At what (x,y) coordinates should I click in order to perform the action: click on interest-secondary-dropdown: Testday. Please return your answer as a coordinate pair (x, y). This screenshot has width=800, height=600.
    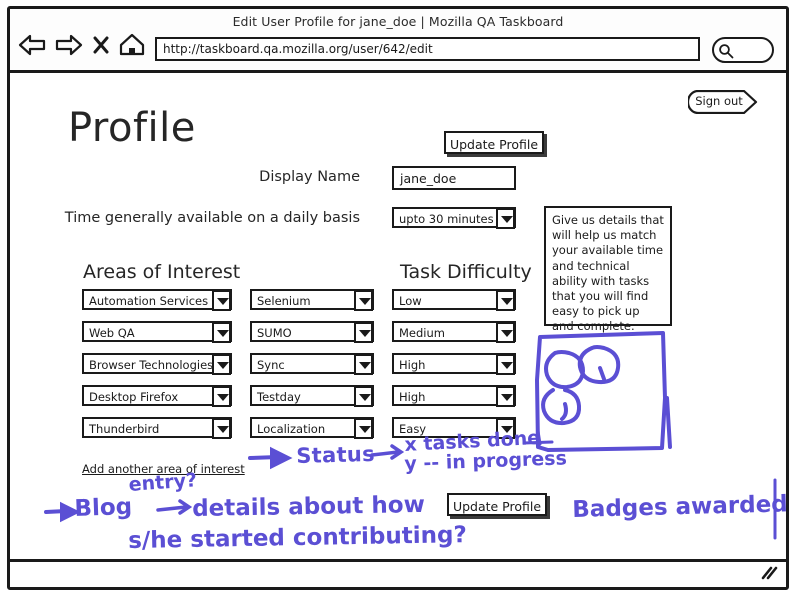
    Looking at the image, I should click on (312, 396).